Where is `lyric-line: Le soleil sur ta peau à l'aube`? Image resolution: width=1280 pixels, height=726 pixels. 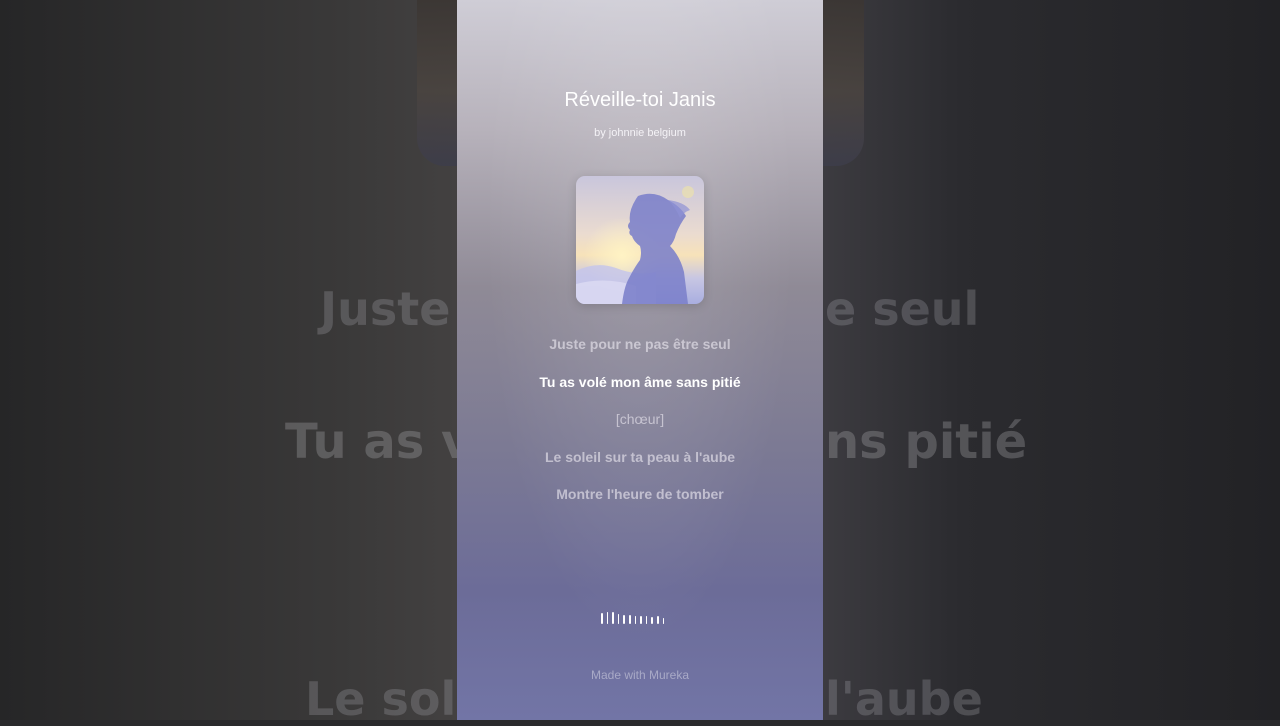 lyric-line: Le soleil sur ta peau à l'aube is located at coordinates (640, 457).